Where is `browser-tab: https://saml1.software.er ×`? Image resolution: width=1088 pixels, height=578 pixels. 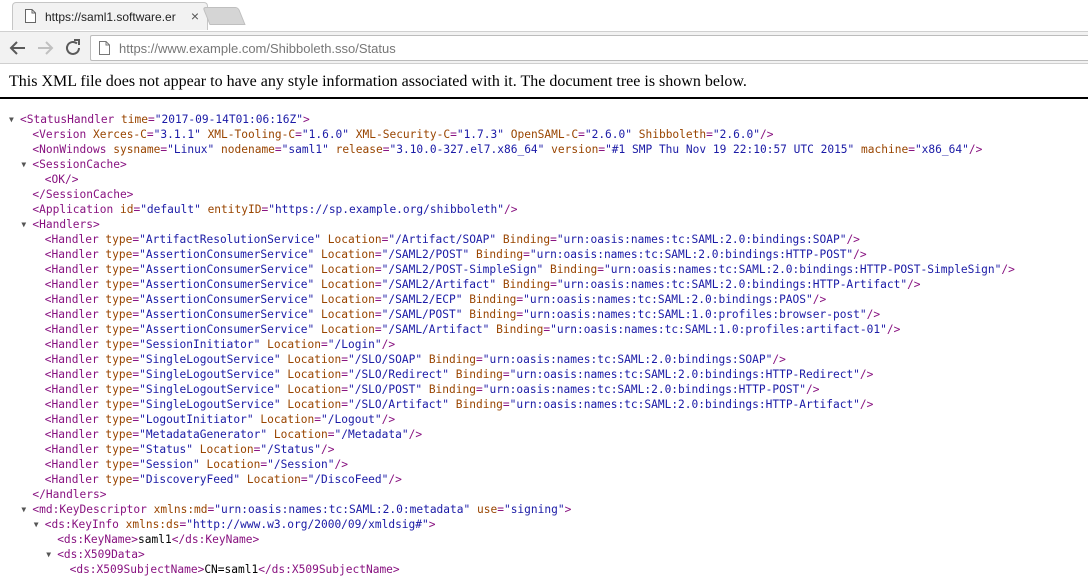 browser-tab: https://saml1.software.er × is located at coordinates (110, 16).